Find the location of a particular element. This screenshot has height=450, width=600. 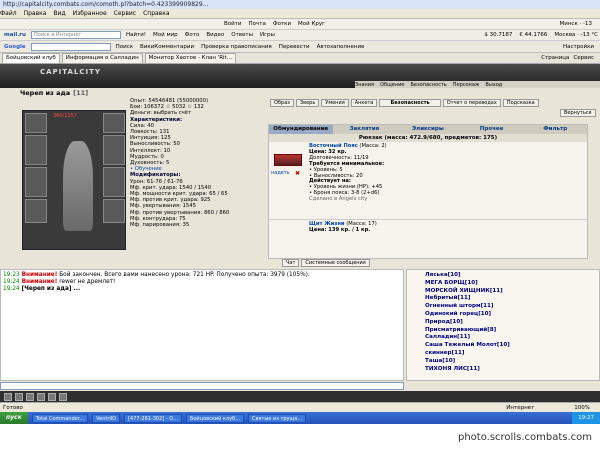

tab-chat: Чат is located at coordinates (291, 263).